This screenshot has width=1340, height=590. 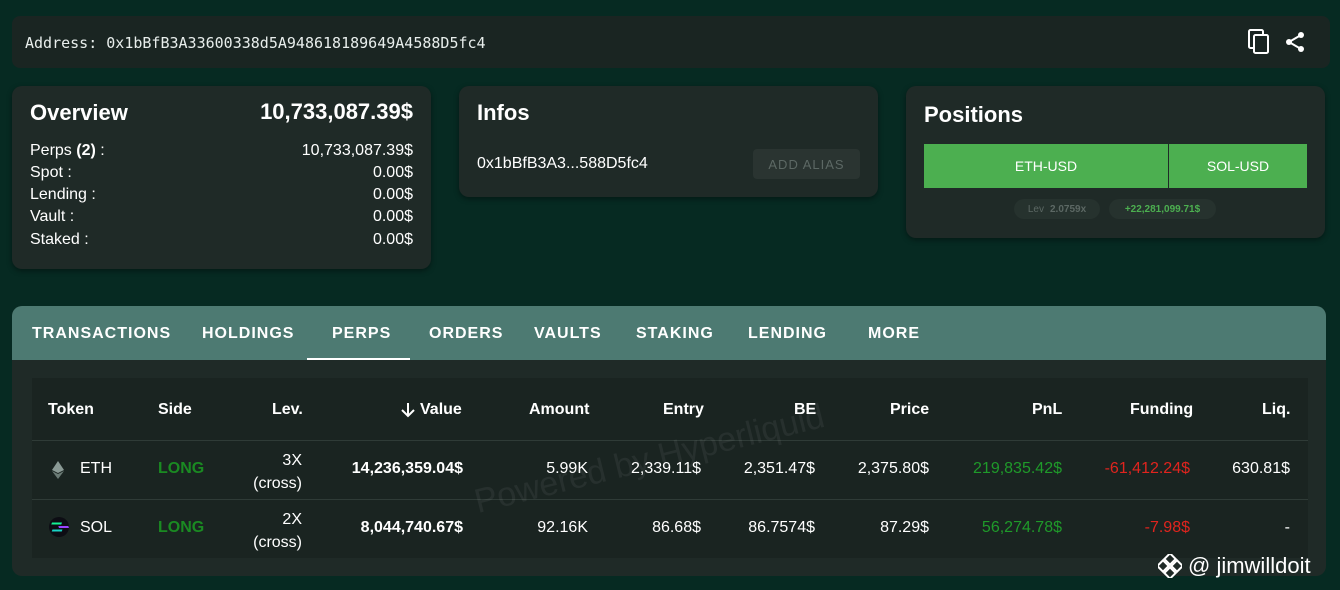 What do you see at coordinates (893, 468) in the screenshot?
I see `price-cell: 2,375.80$` at bounding box center [893, 468].